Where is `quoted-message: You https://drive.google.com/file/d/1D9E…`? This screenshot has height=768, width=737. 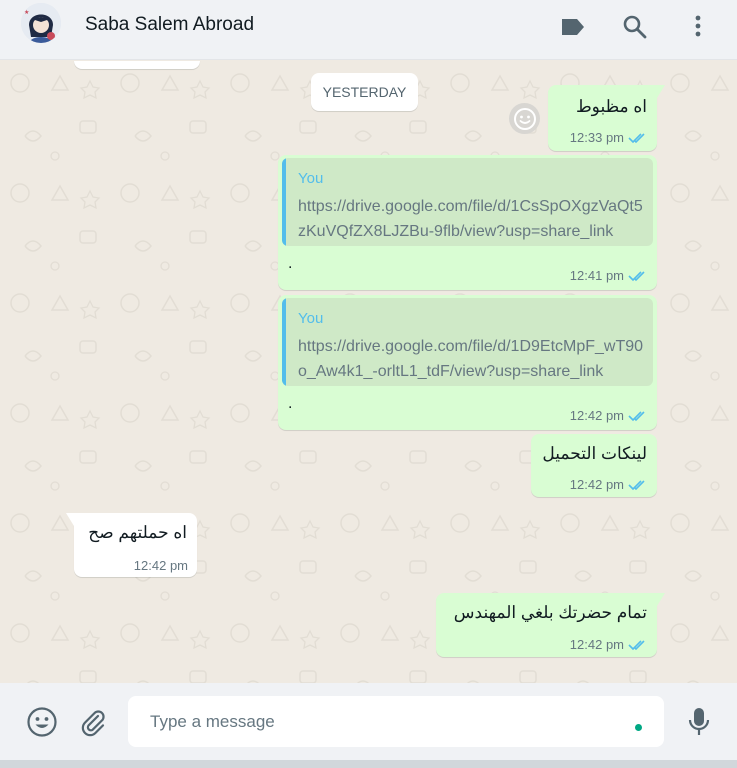
quoted-message: You https://drive.google.com/file/d/1D9E… is located at coordinates (467, 342).